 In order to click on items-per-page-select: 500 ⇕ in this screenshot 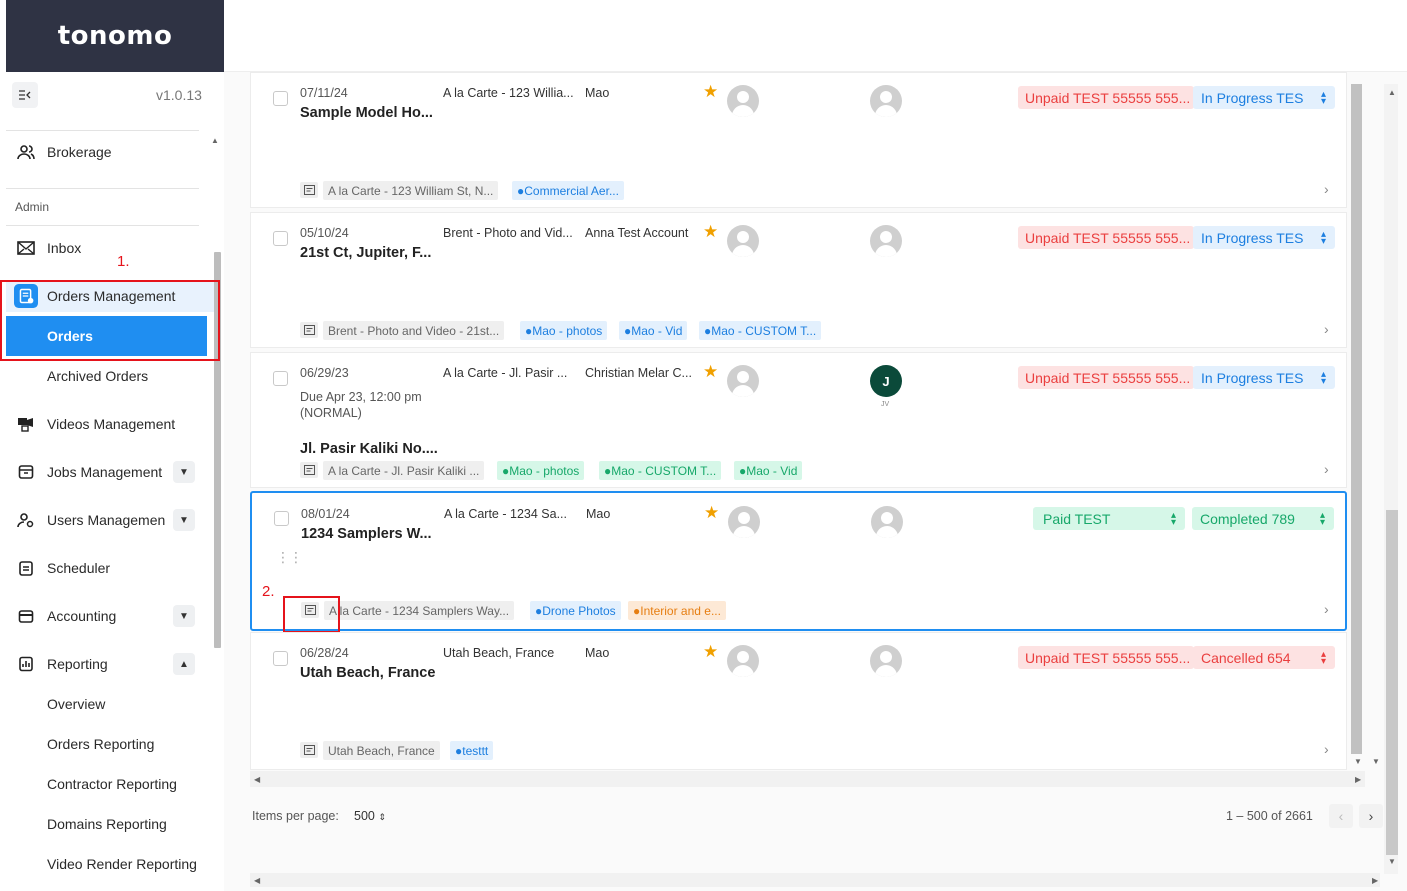, I will do `click(370, 816)`.